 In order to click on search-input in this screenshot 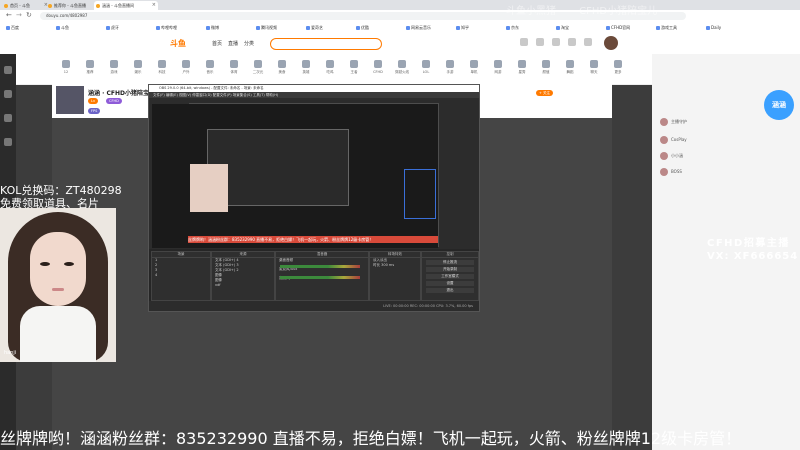, I will do `click(326, 44)`.